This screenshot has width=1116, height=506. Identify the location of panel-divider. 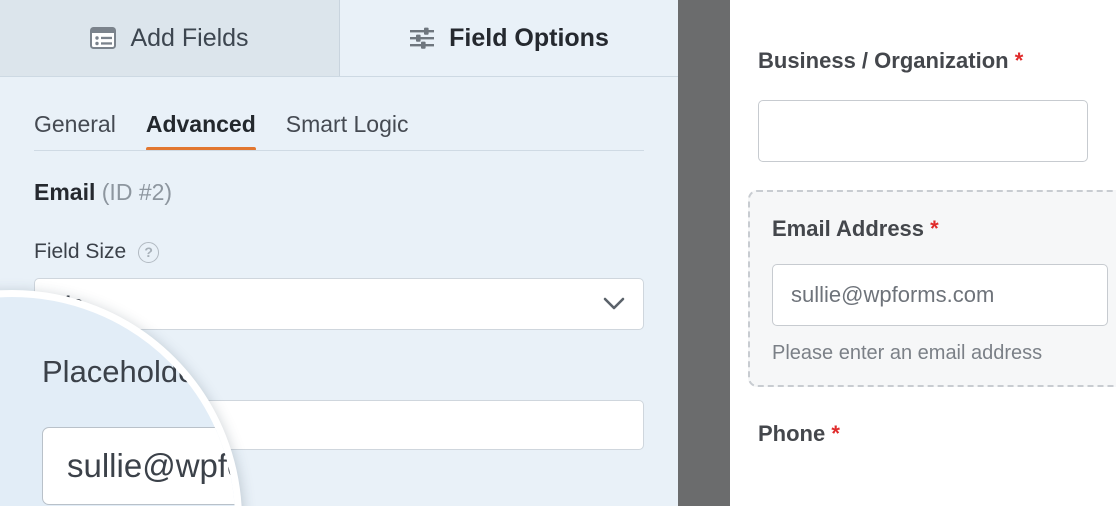
(704, 253).